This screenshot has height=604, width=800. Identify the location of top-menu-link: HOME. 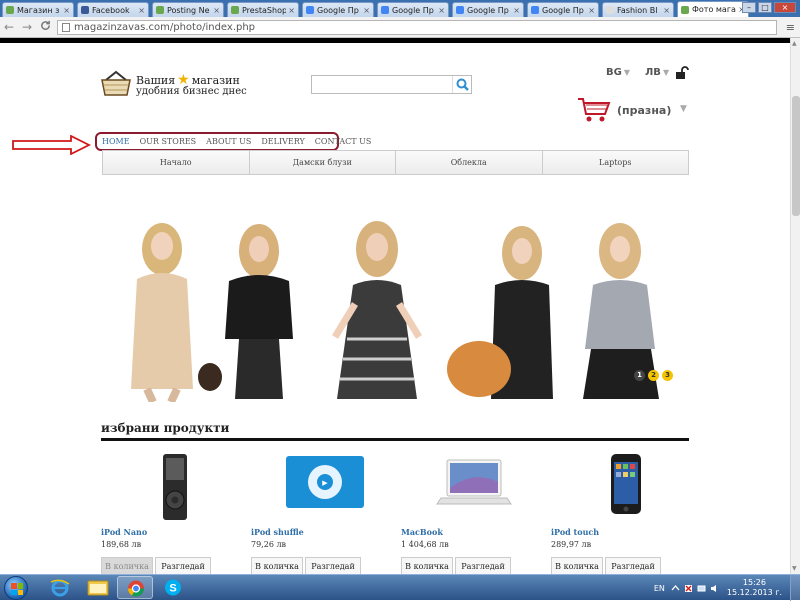
(116, 141).